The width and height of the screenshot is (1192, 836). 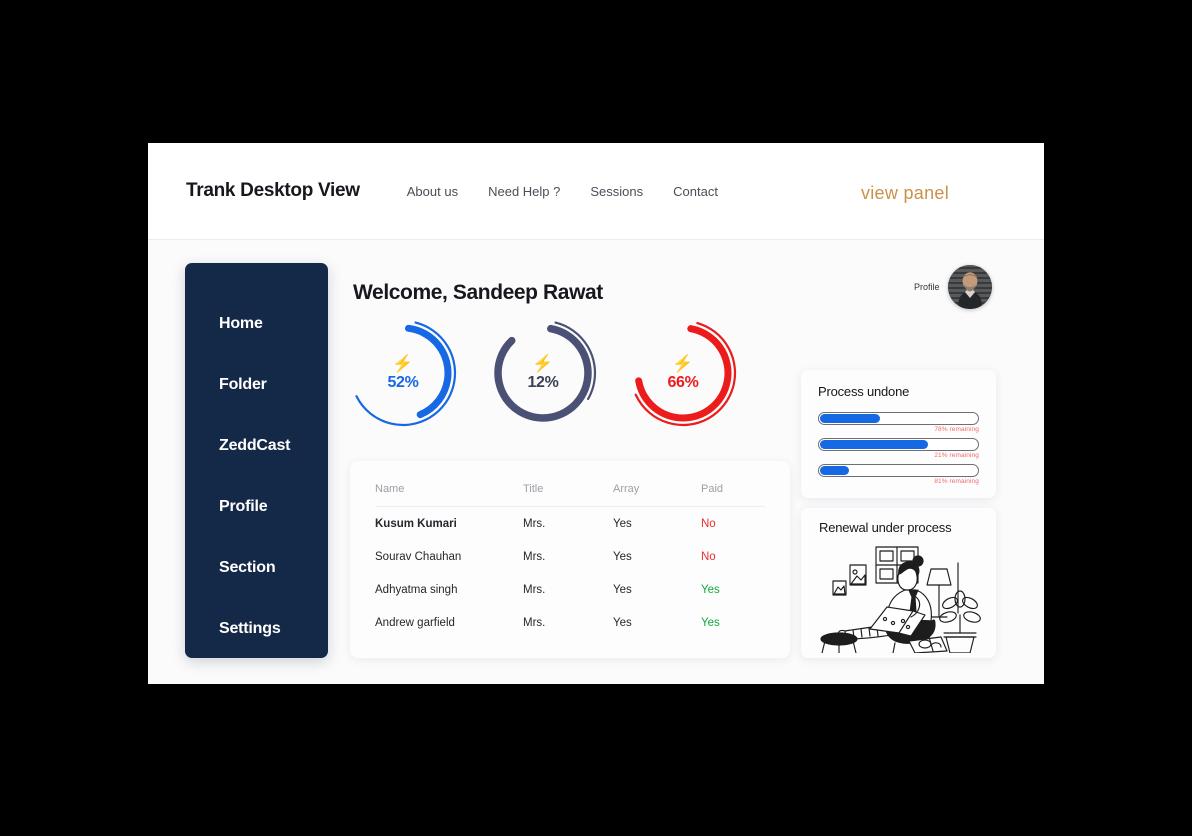 What do you see at coordinates (733, 495) in the screenshot?
I see `column-header-paid: Paid` at bounding box center [733, 495].